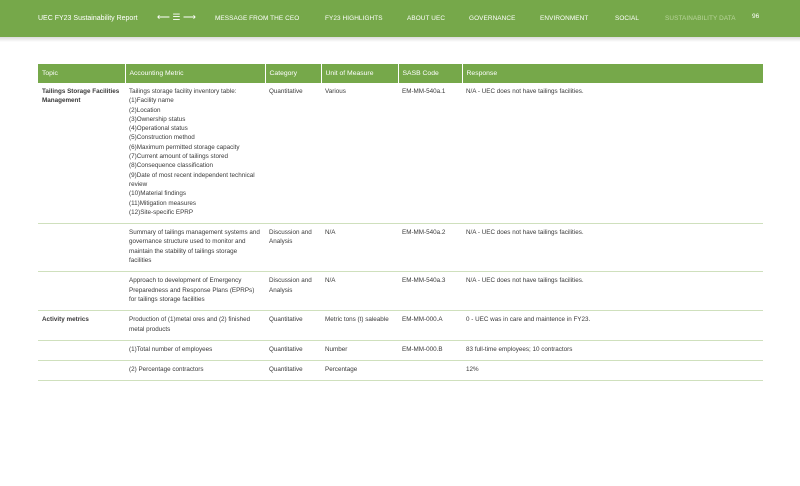 Image resolution: width=800 pixels, height=486 pixels. Describe the element at coordinates (195, 351) in the screenshot. I see `metric-cell: (1)Total number of employees` at that location.